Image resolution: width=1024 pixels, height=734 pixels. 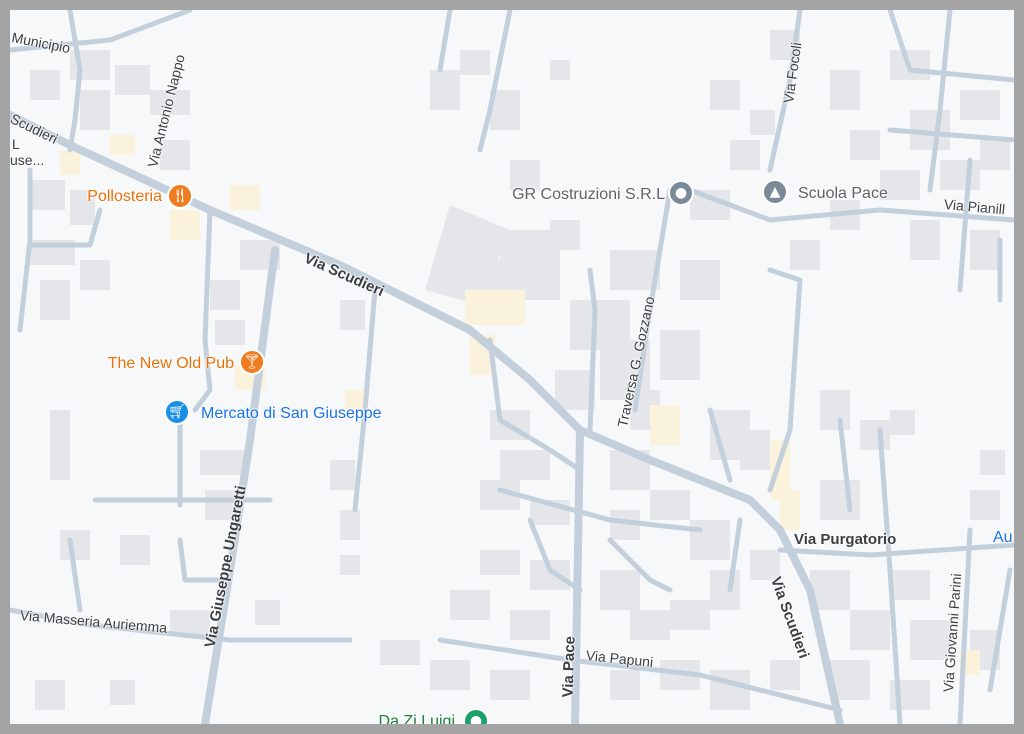 I want to click on road-label-via-pace: Via Pace, so click(x=569, y=666).